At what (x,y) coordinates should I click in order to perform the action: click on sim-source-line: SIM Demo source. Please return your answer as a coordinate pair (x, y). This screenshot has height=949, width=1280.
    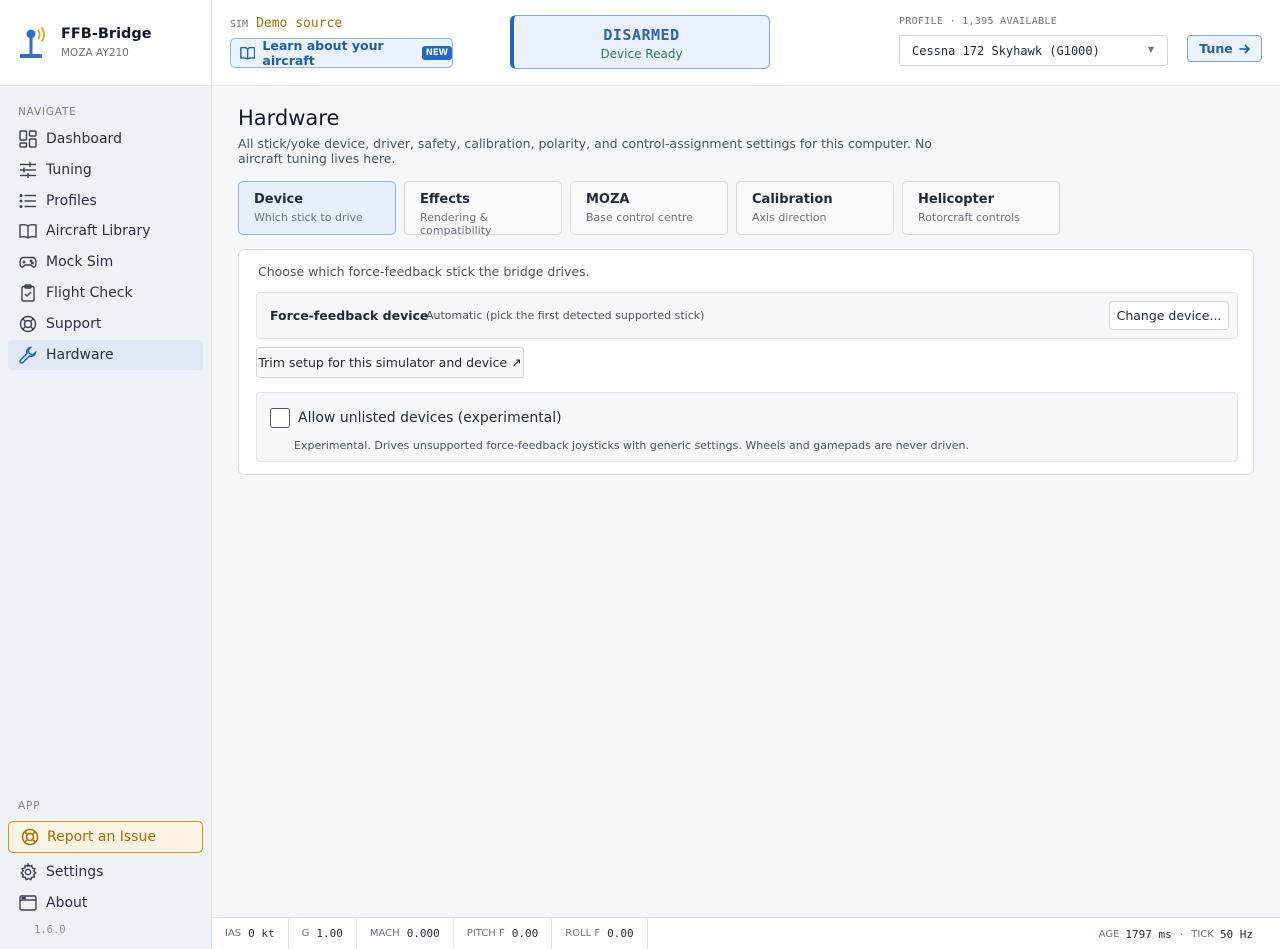
    Looking at the image, I should click on (286, 23).